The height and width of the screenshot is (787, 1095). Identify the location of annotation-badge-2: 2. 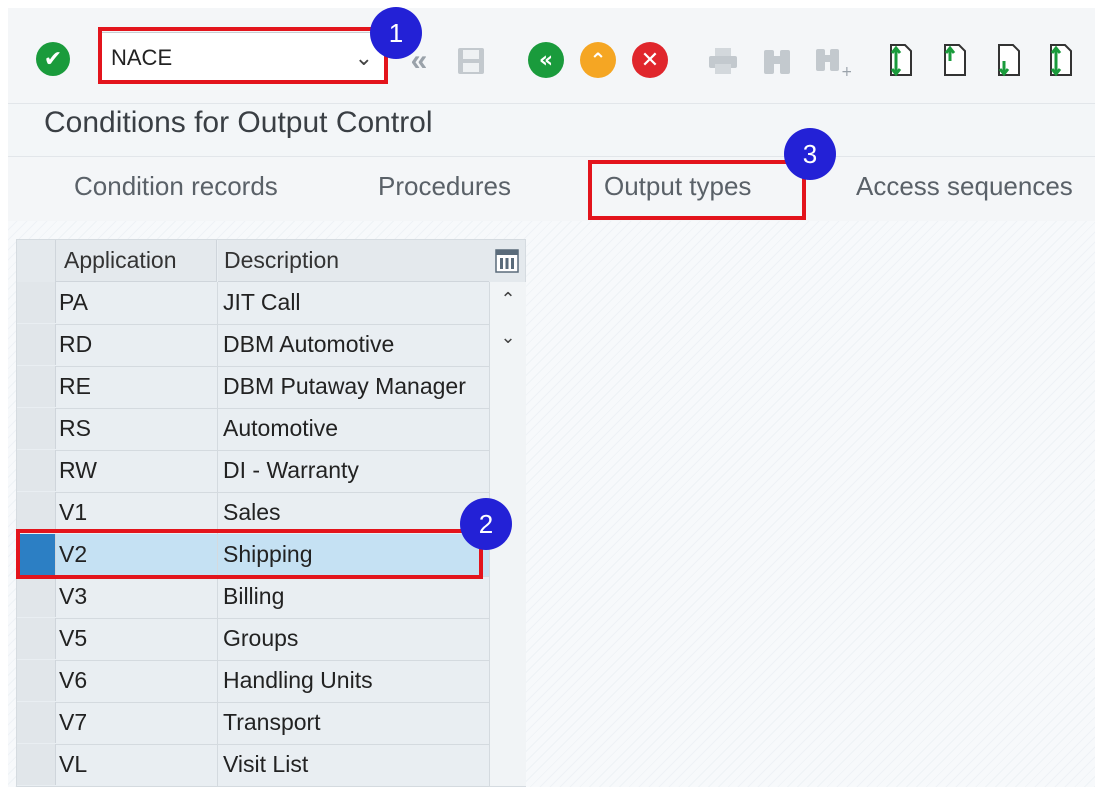
(486, 524).